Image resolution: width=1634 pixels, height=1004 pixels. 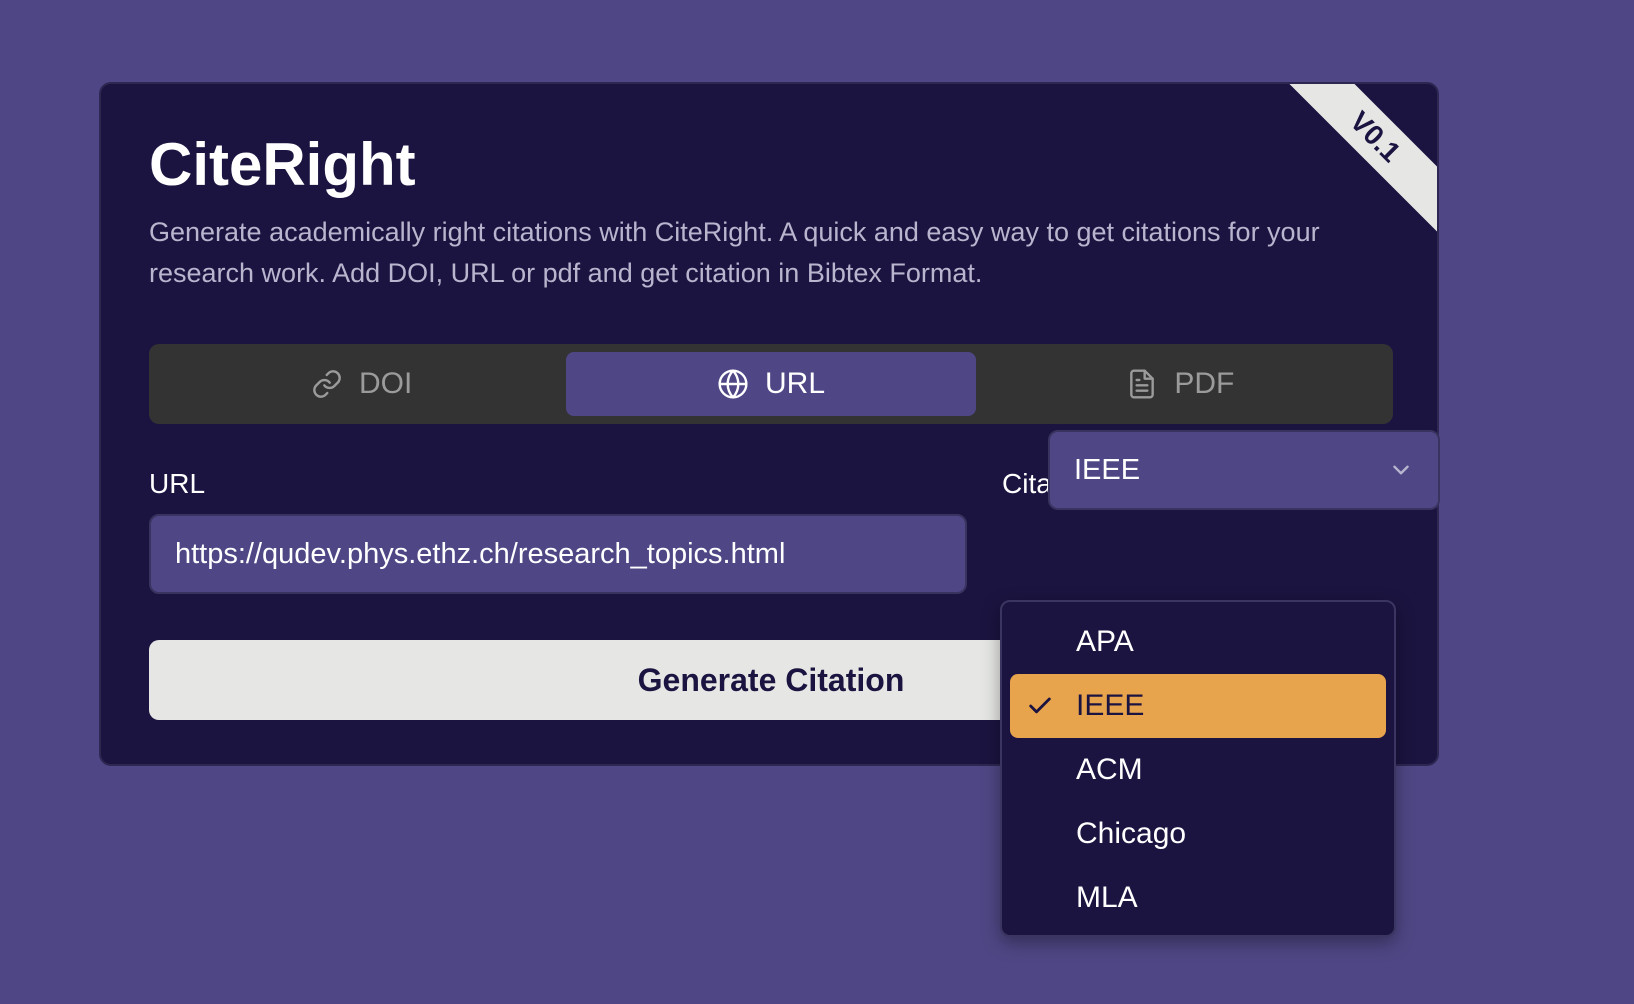 What do you see at coordinates (1105, 641) in the screenshot?
I see `option-label: APA` at bounding box center [1105, 641].